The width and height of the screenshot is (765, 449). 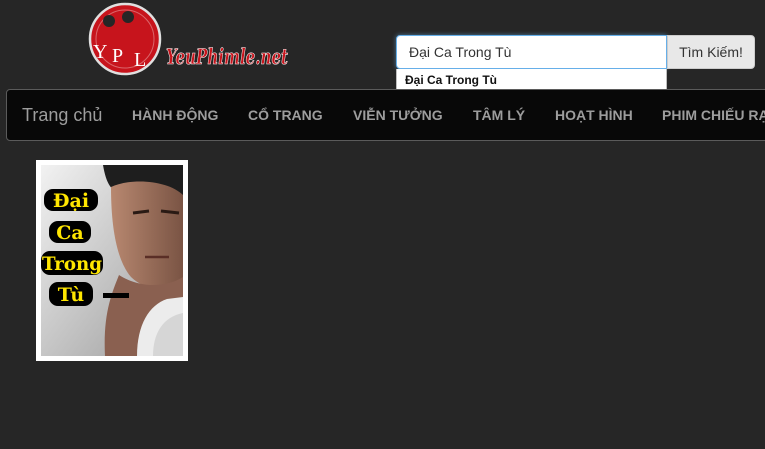 What do you see at coordinates (227, 56) in the screenshot?
I see `logo-site-name: YeuPhimle.net` at bounding box center [227, 56].